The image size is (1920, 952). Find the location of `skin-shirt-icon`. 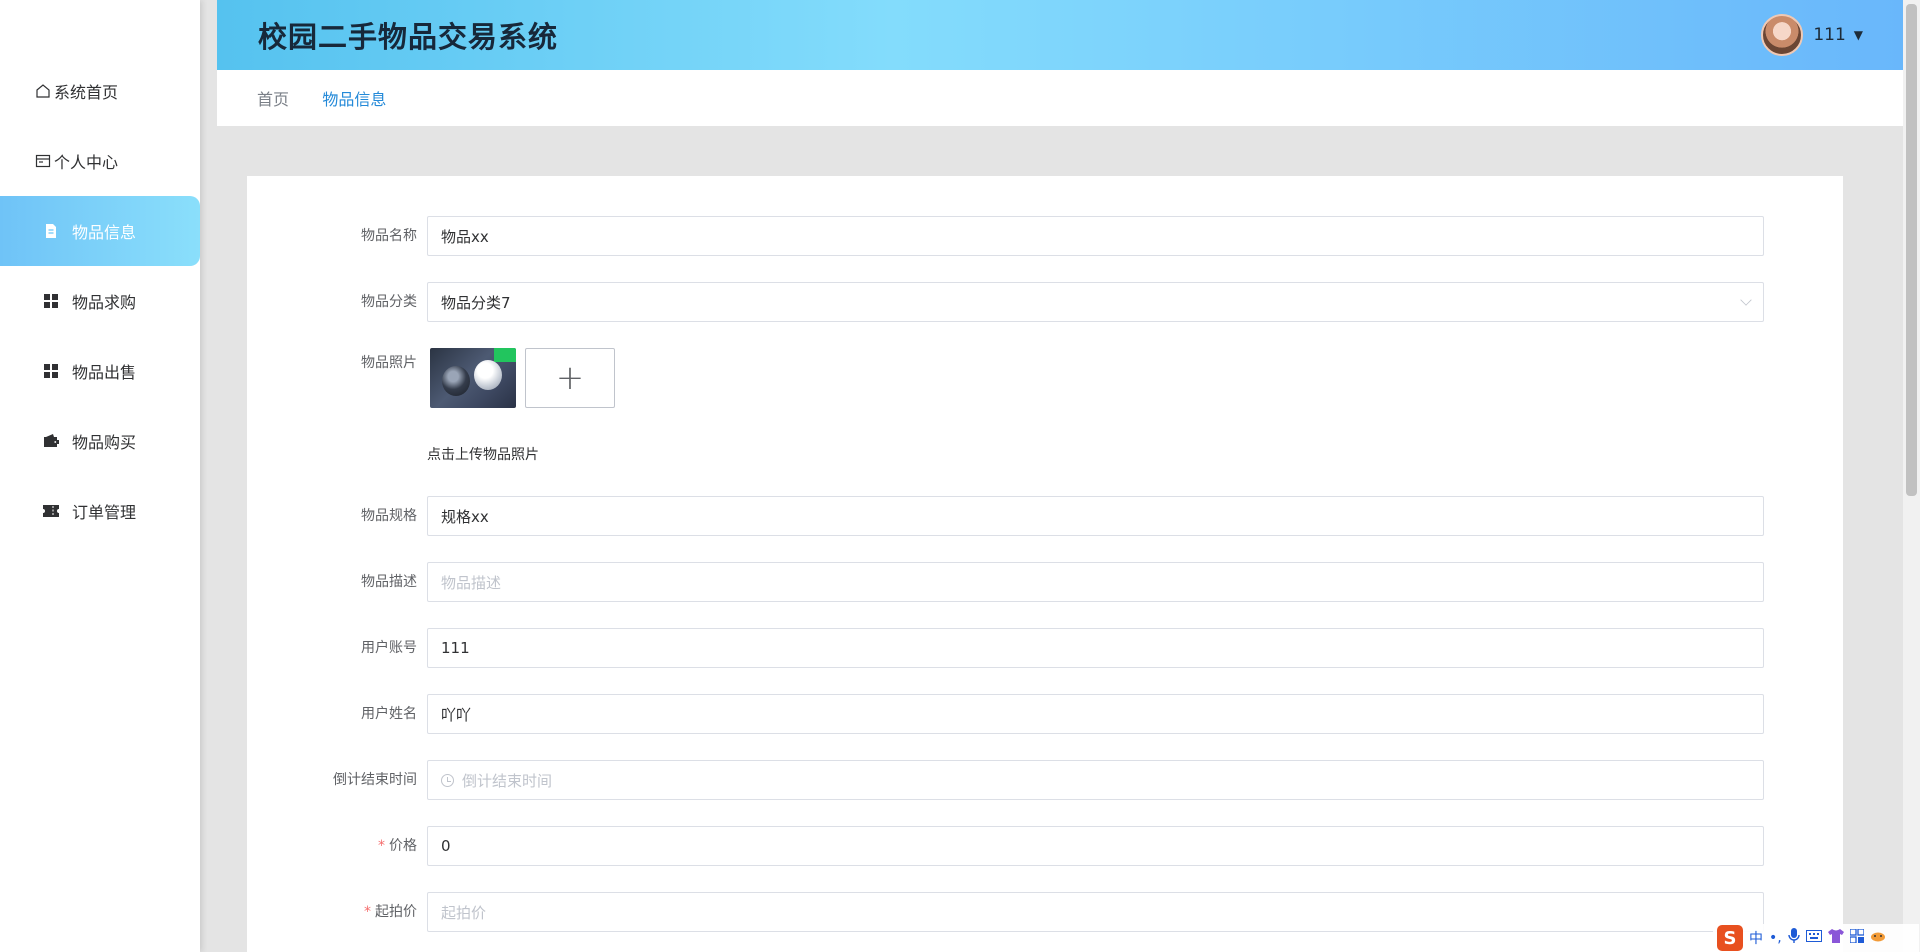

skin-shirt-icon is located at coordinates (1835, 938).